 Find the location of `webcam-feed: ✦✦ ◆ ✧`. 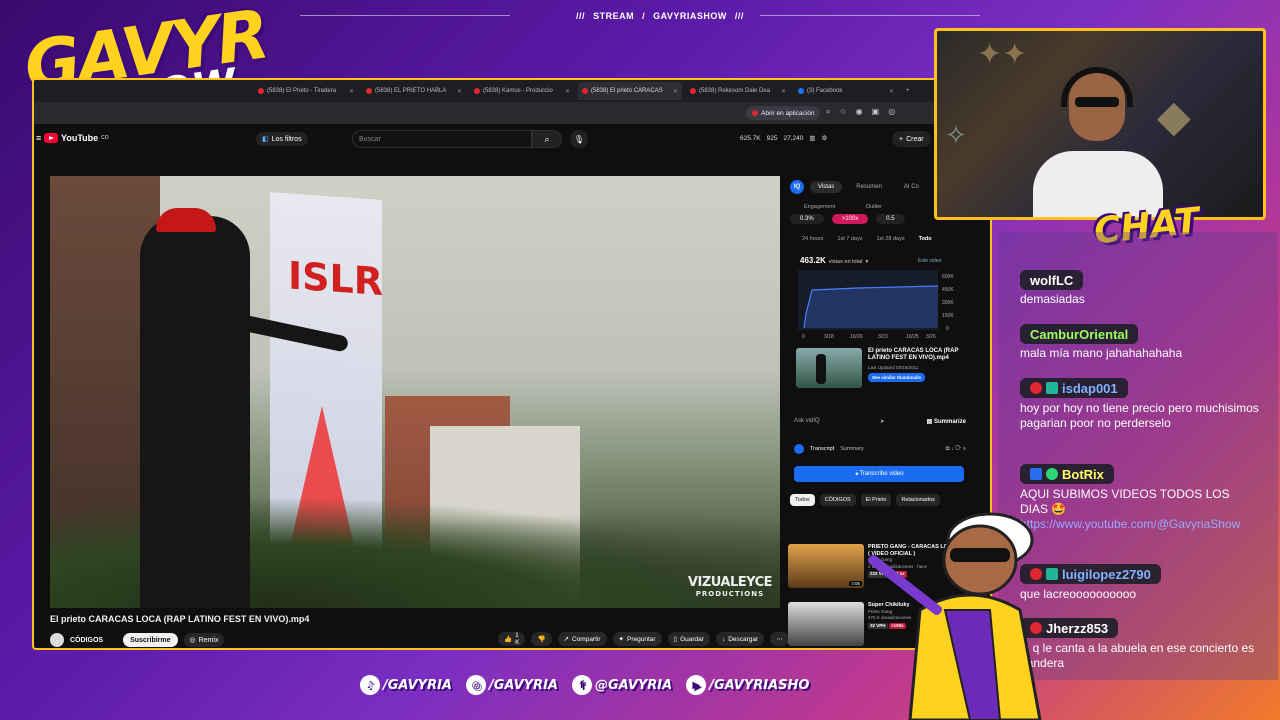

webcam-feed: ✦✦ ◆ ✧ is located at coordinates (1100, 124).